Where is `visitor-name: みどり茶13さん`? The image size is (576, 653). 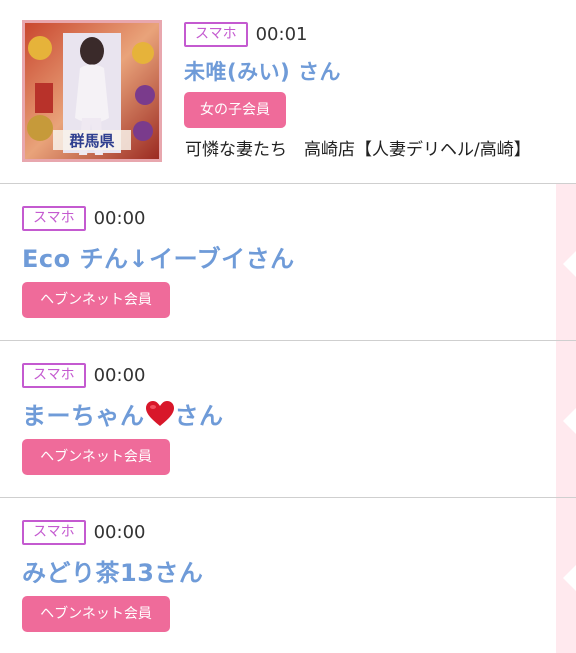 visitor-name: みどり茶13さん is located at coordinates (112, 570).